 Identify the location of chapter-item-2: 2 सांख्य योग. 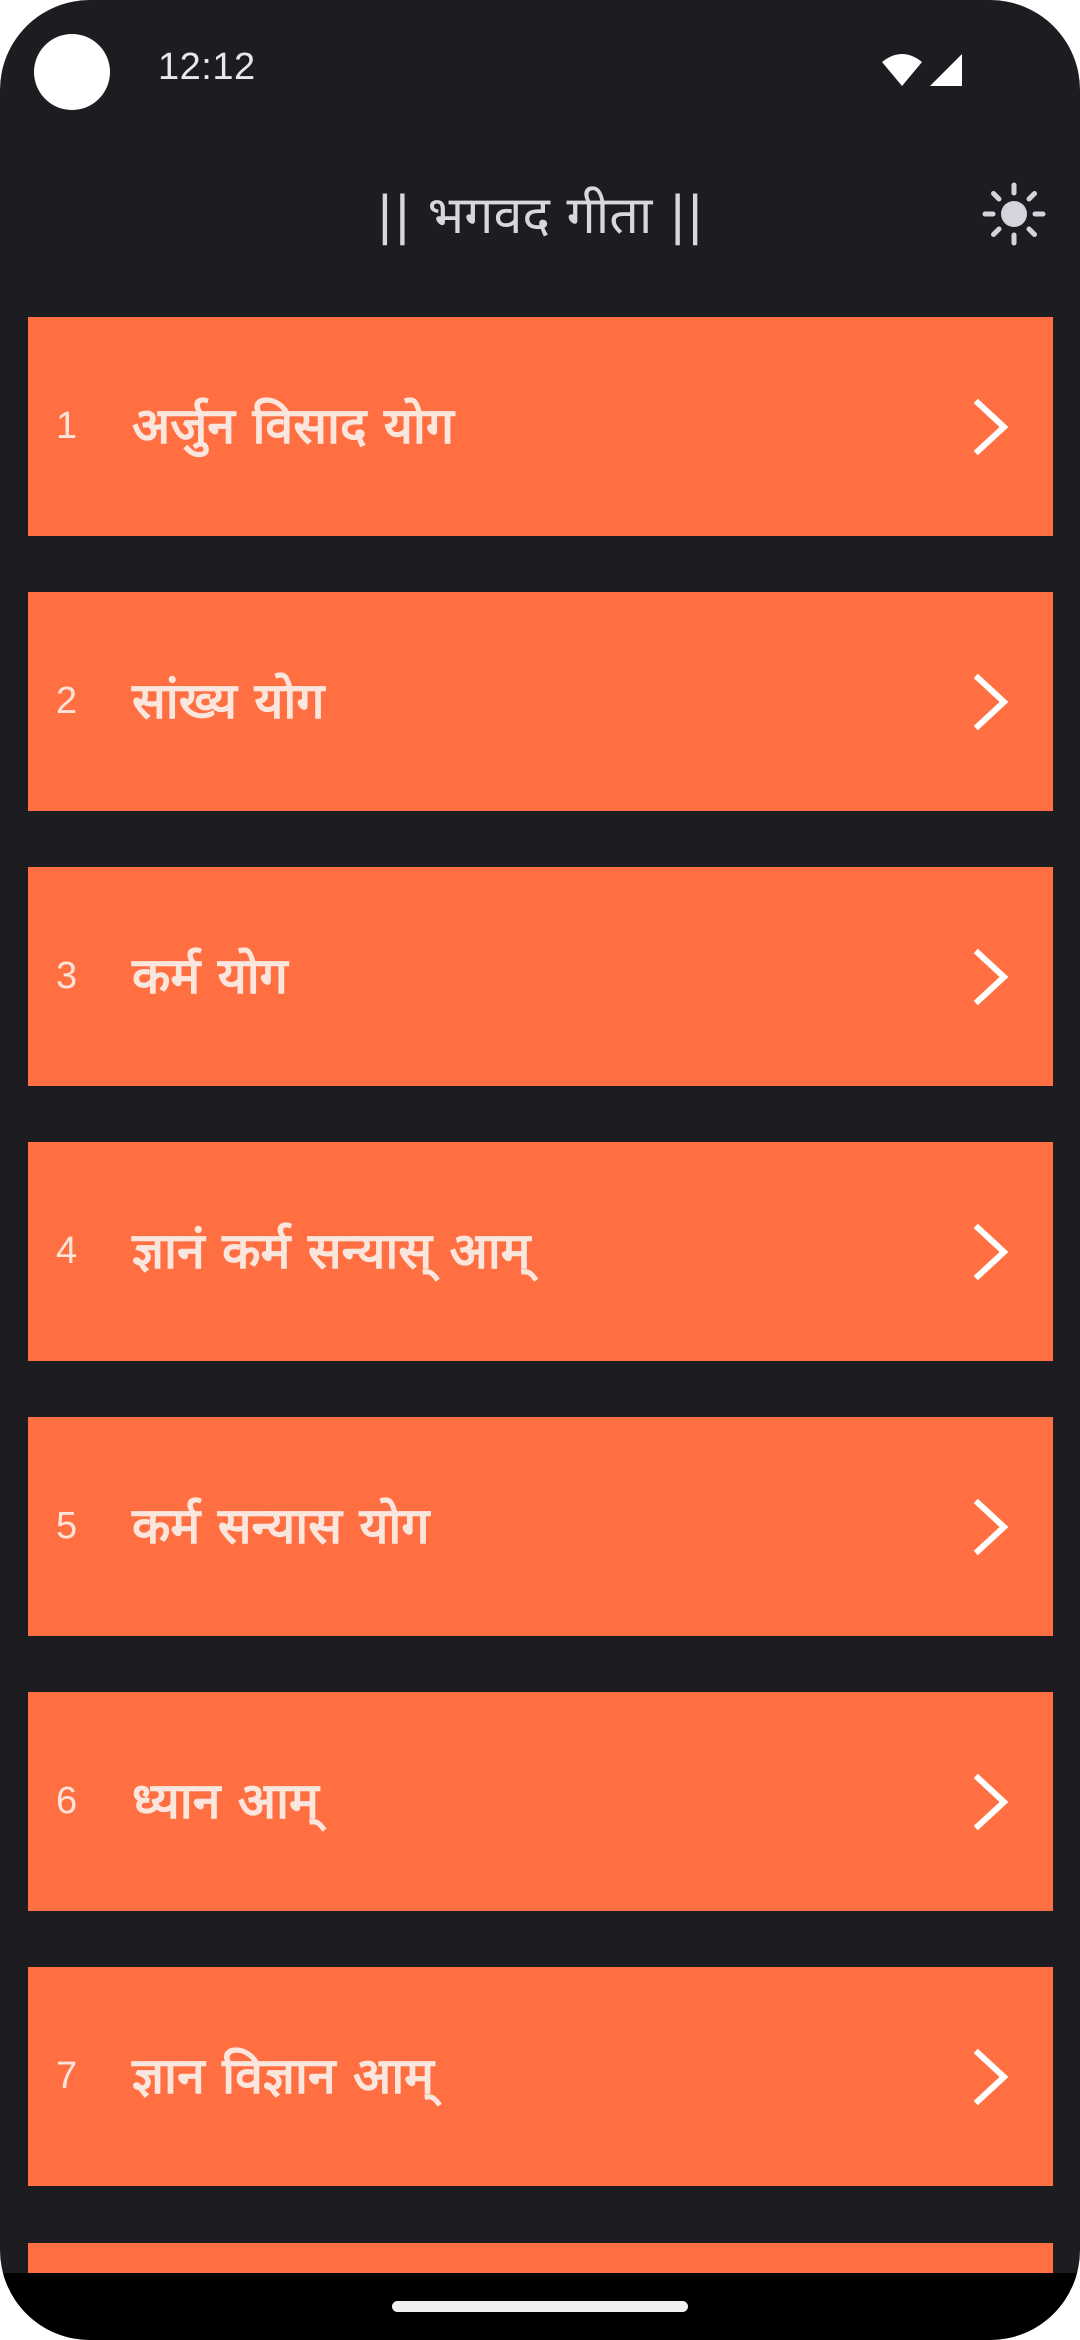
(540, 701).